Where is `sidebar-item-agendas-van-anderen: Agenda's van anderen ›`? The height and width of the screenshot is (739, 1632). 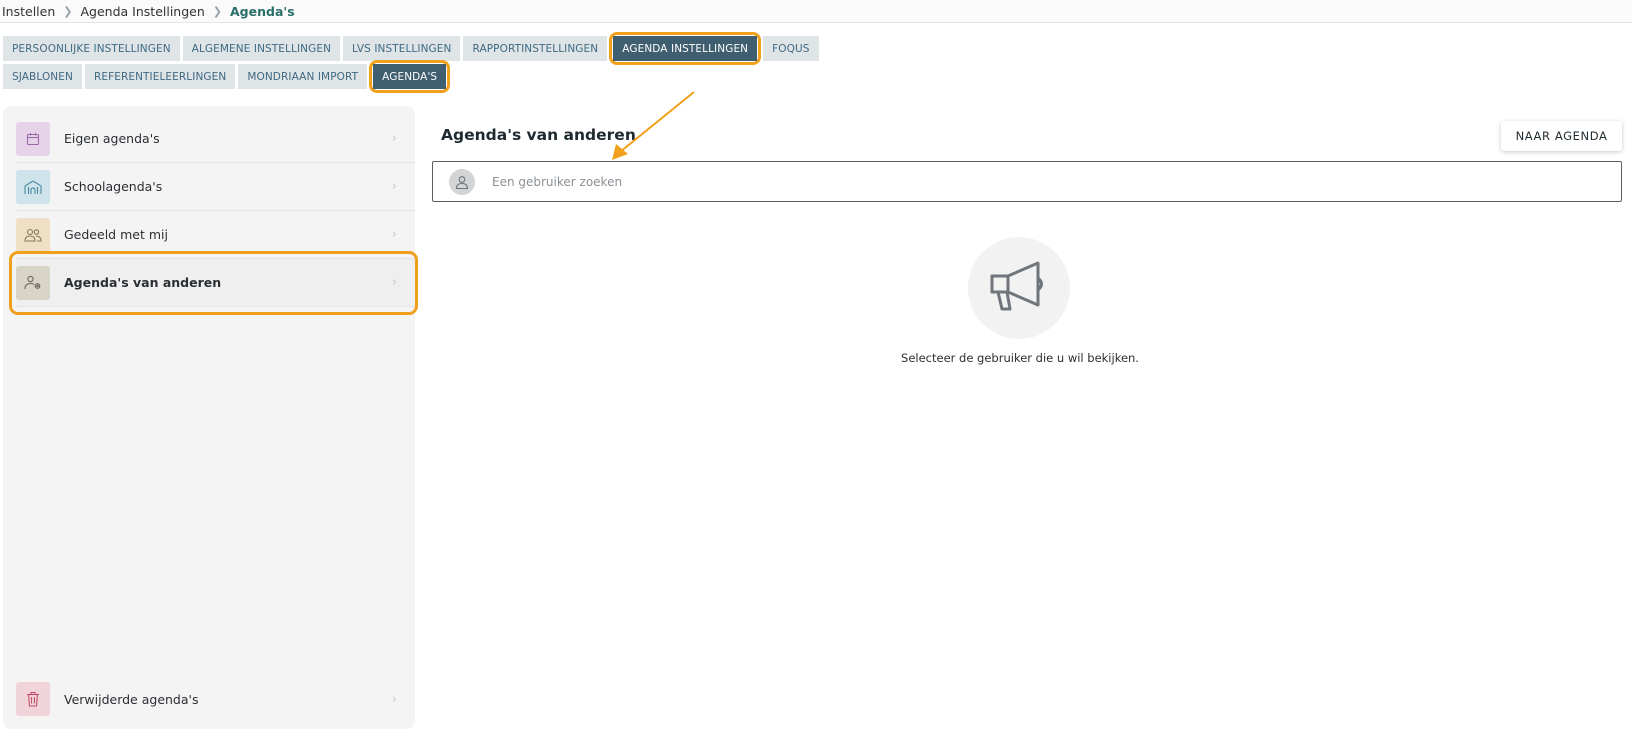 sidebar-item-agendas-van-anderen: Agenda's van anderen › is located at coordinates (215, 283).